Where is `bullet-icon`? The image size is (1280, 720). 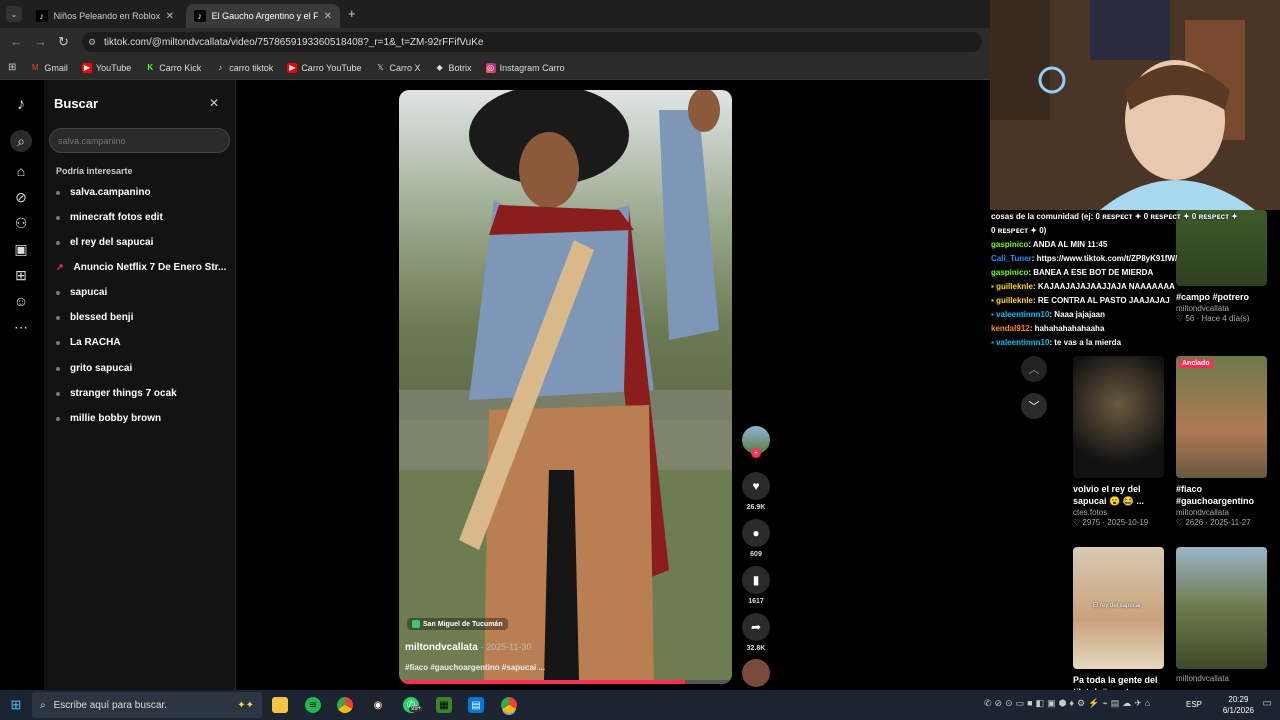
bullet-icon is located at coordinates (58, 342).